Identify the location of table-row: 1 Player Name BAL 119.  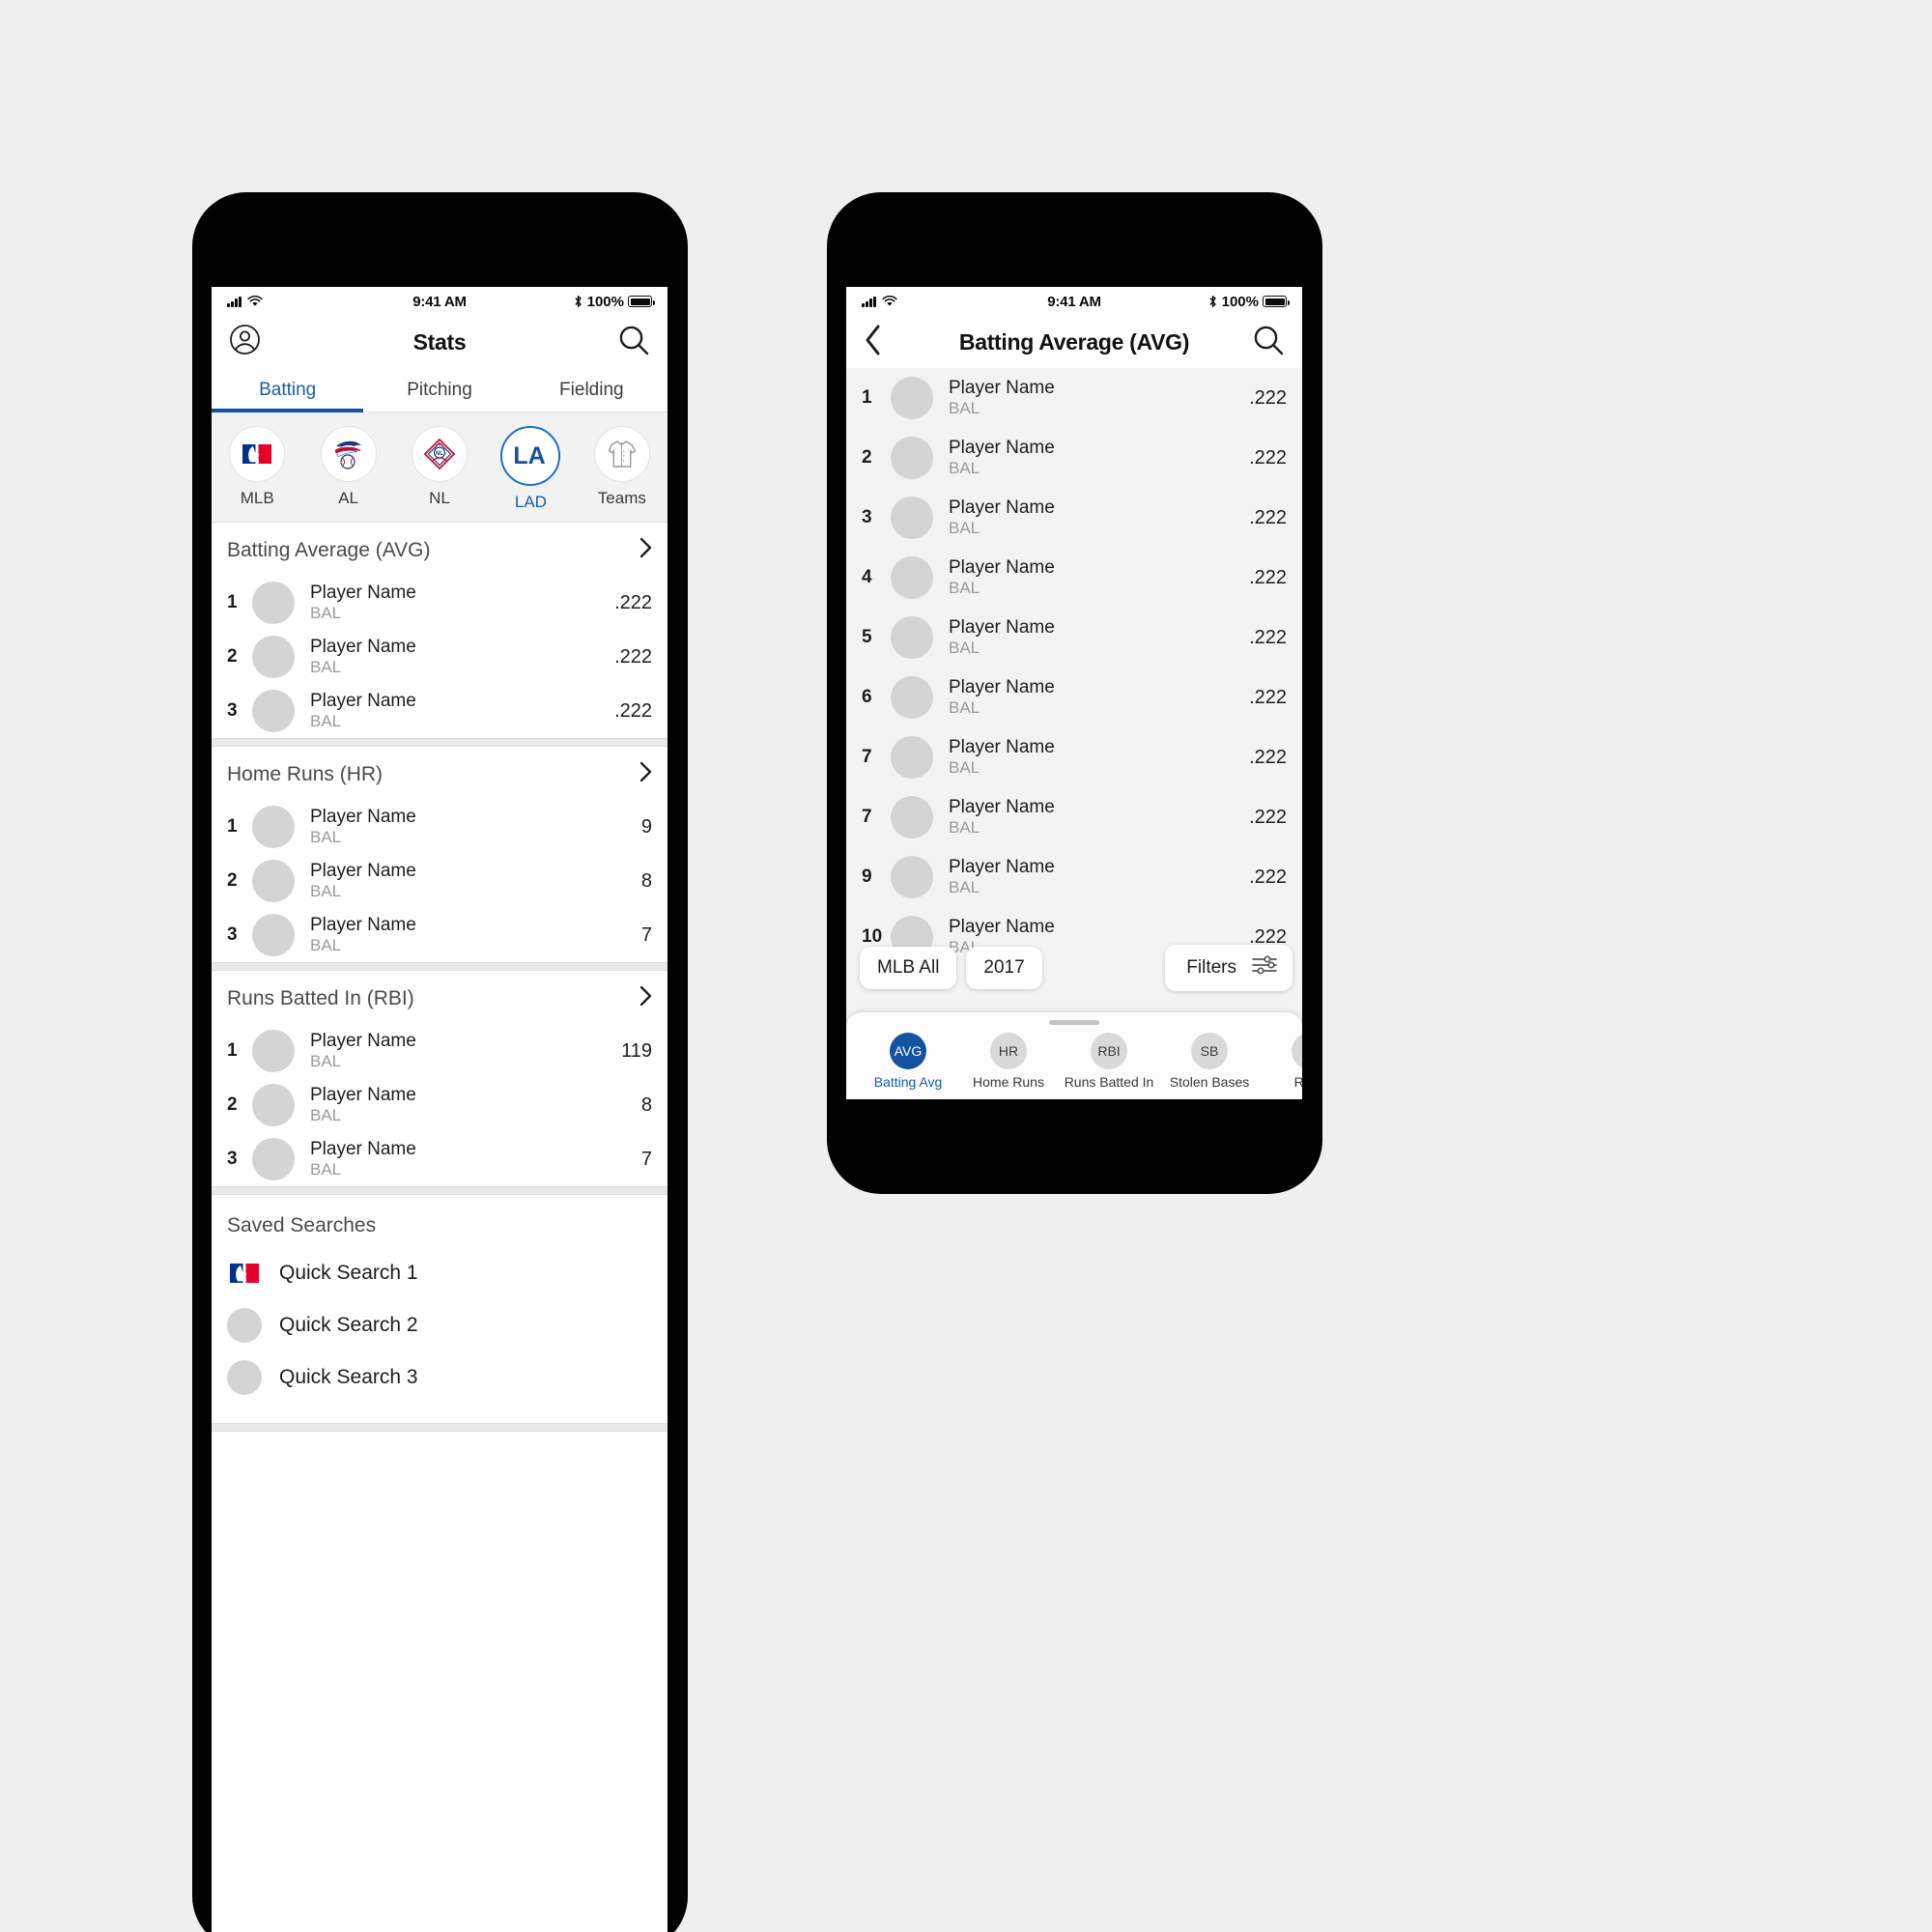
(440, 1051).